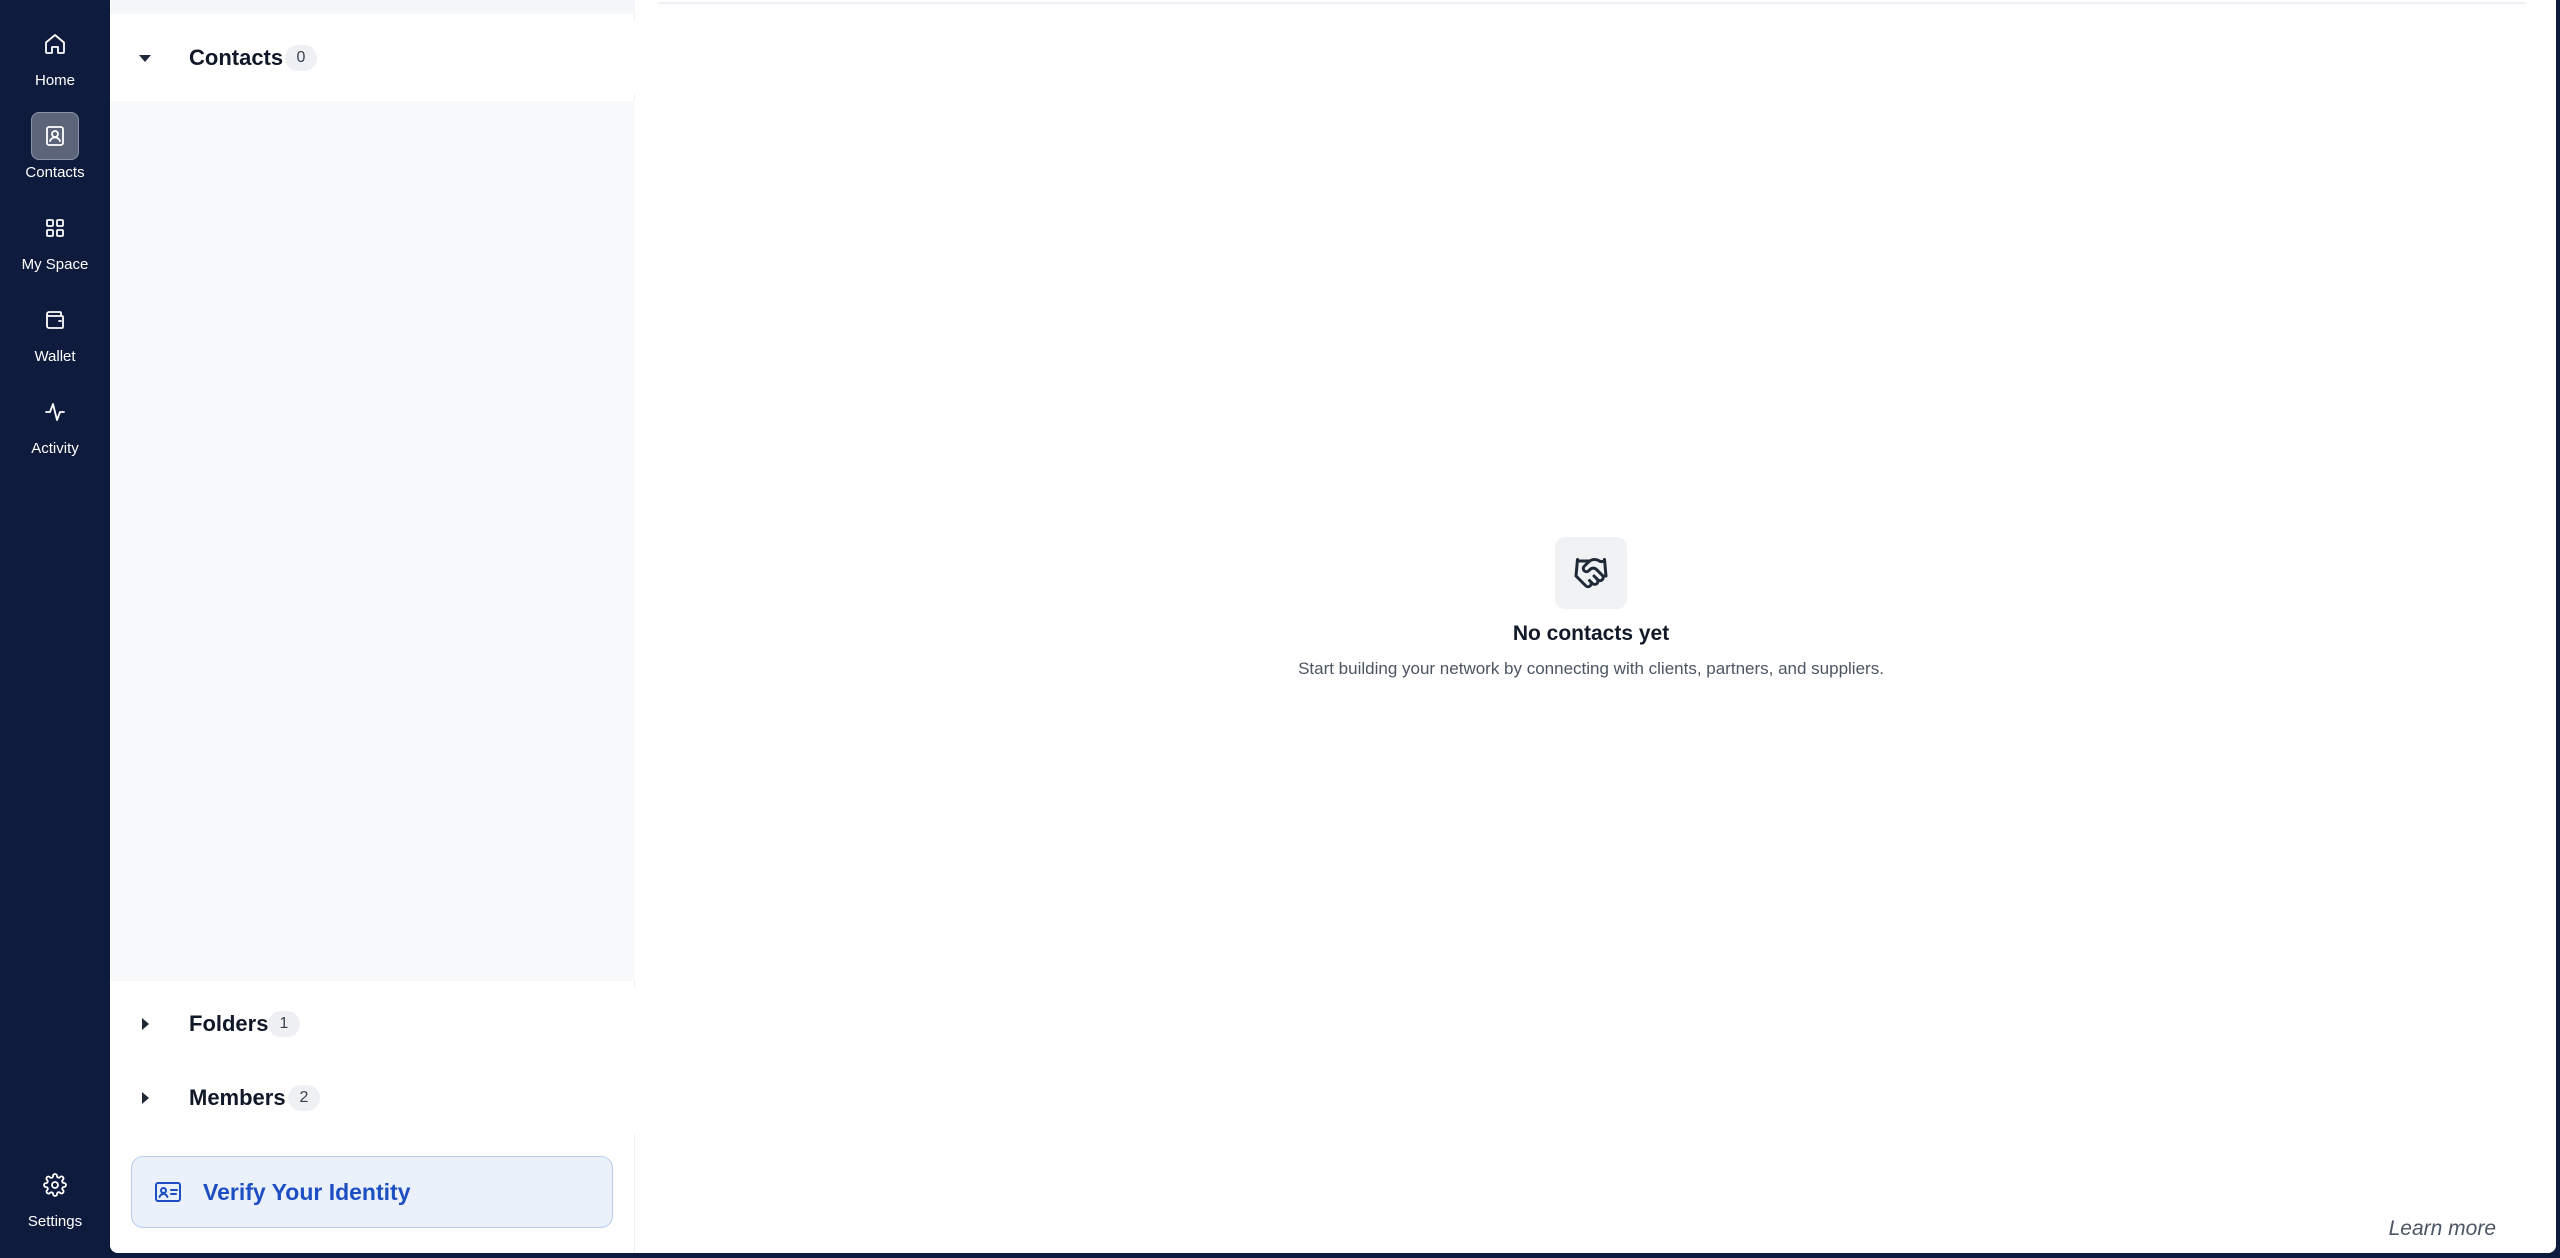 The width and height of the screenshot is (2560, 1258). Describe the element at coordinates (236, 57) in the screenshot. I see `section-contacts-title: Contacts` at that location.